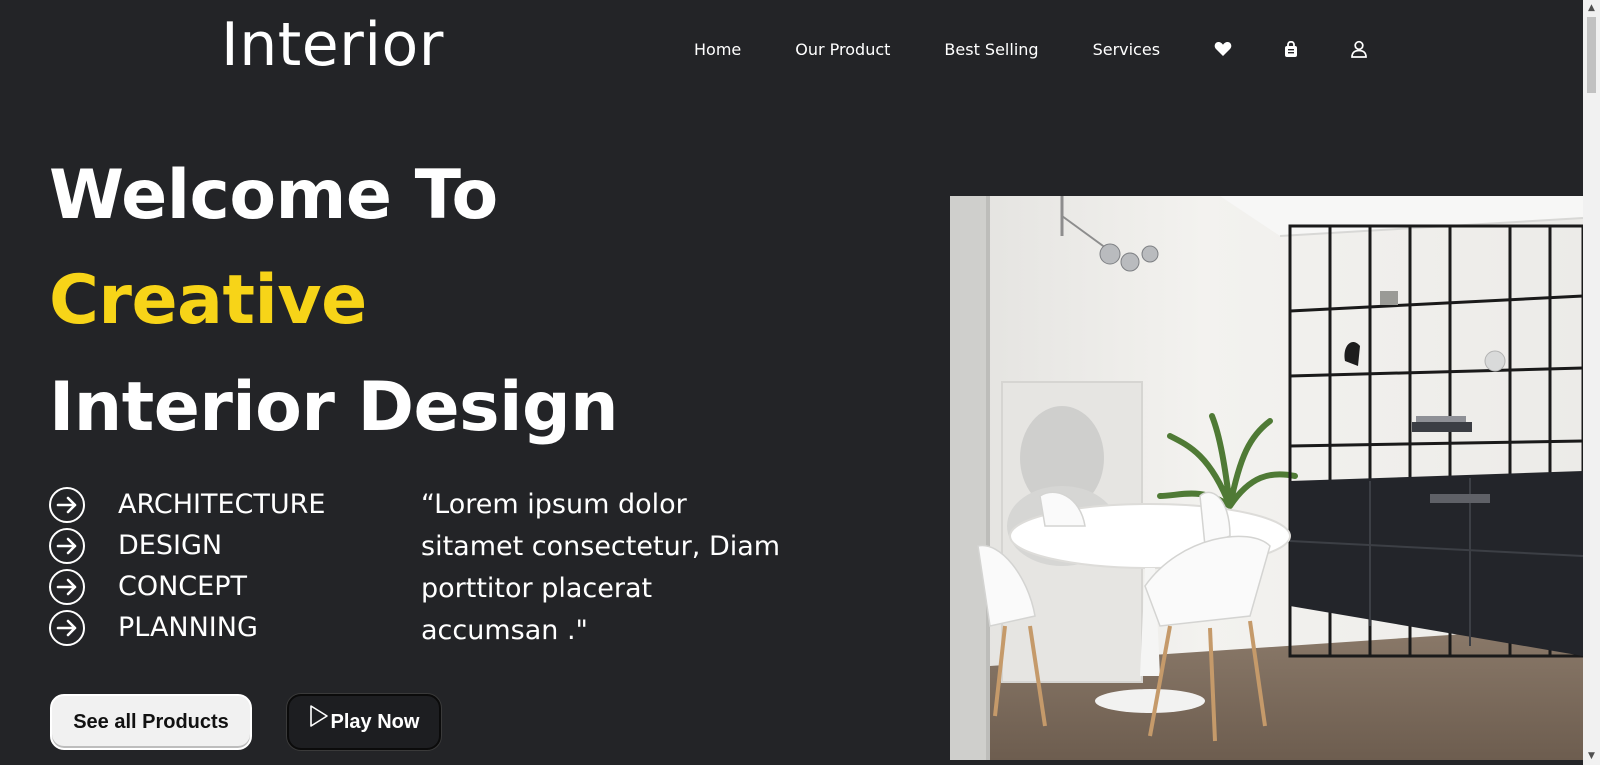  I want to click on page-scrollbar: ▲ ▼, so click(1591, 382).